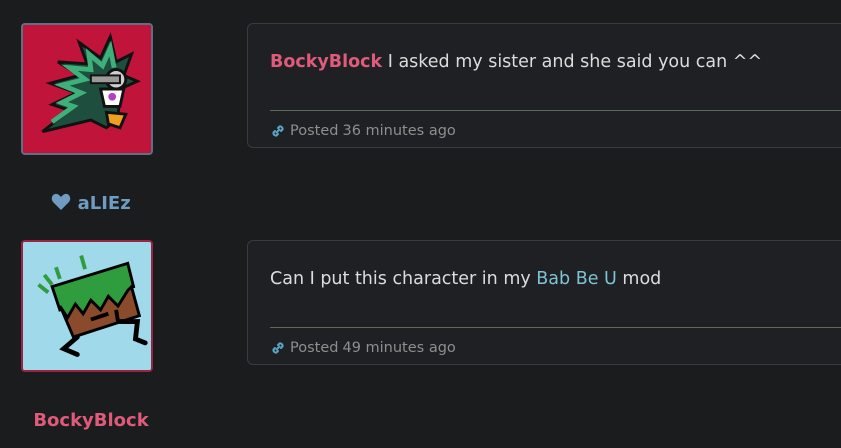 Image resolution: width=841 pixels, height=448 pixels. I want to click on message-link-bab-be-u: Bab Be U, so click(576, 279).